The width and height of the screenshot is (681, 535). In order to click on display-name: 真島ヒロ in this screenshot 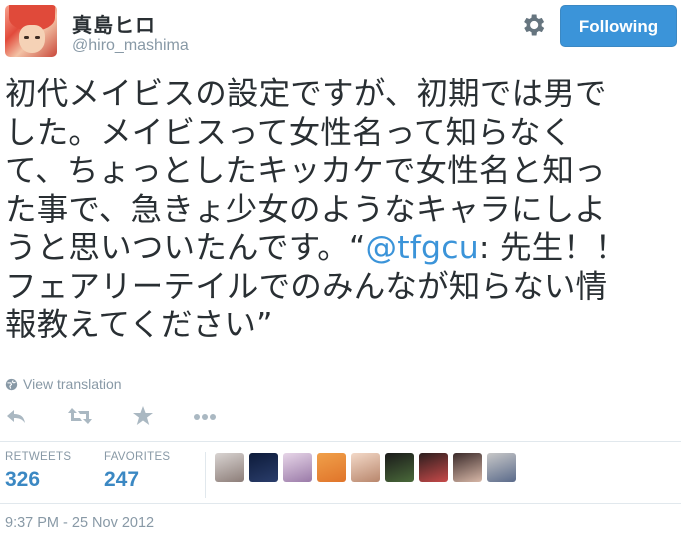, I will do `click(114, 23)`.